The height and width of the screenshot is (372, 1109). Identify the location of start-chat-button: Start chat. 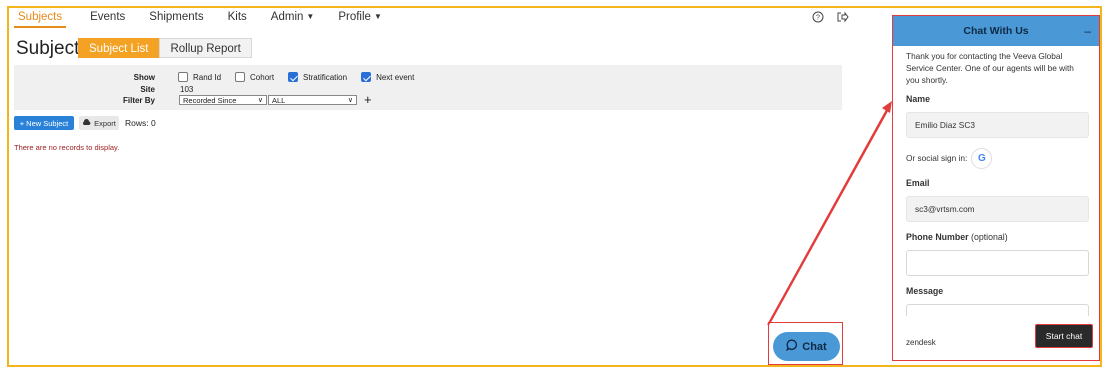
(1064, 336).